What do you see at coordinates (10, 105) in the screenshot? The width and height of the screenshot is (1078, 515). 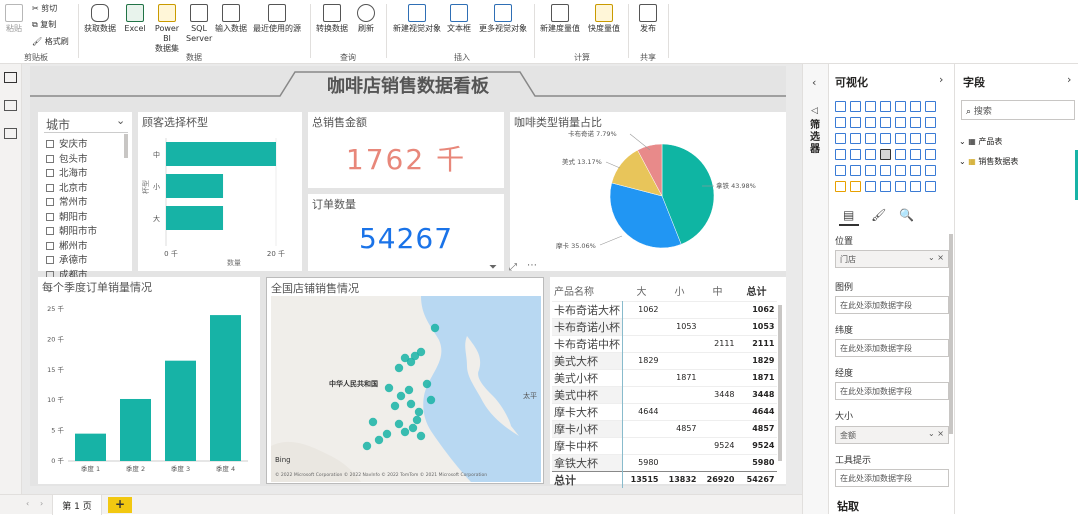 I see `data-view-icon` at bounding box center [10, 105].